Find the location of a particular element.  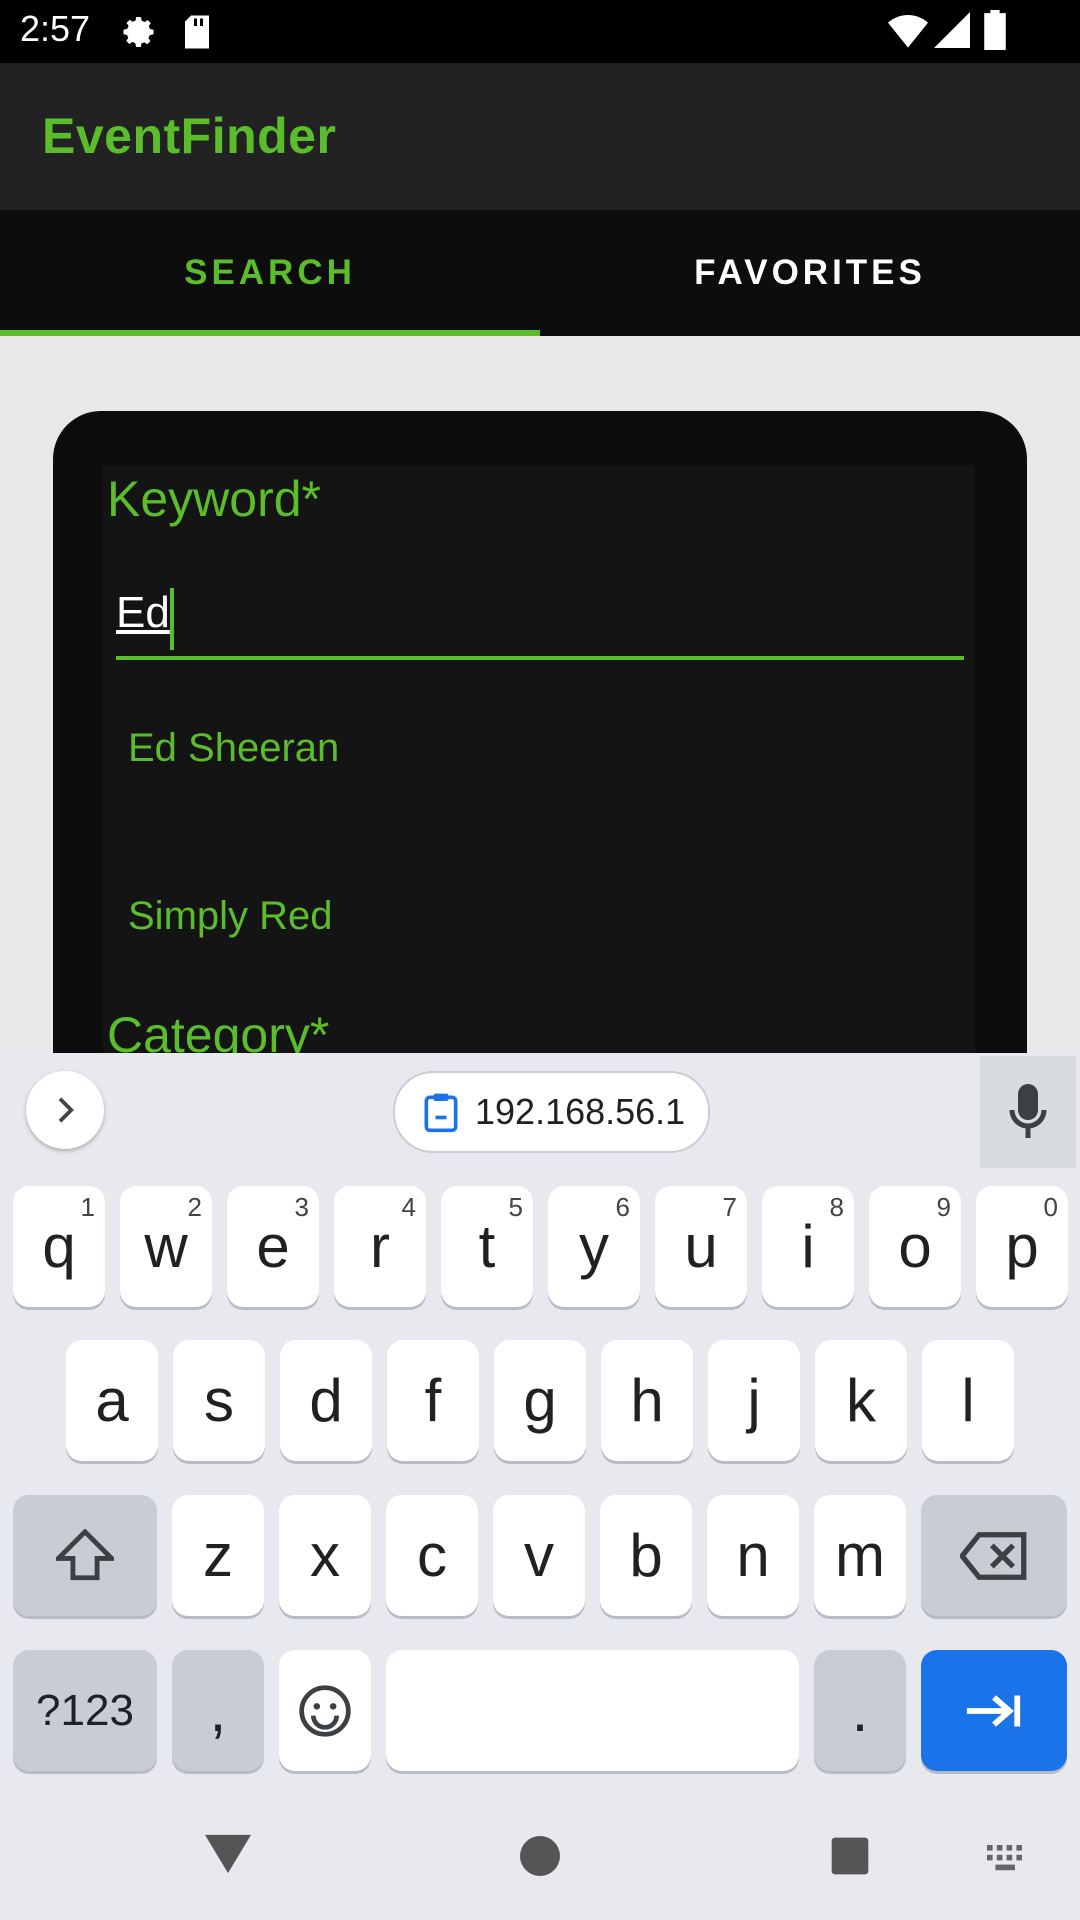

home-nav-icon is located at coordinates (540, 1856).